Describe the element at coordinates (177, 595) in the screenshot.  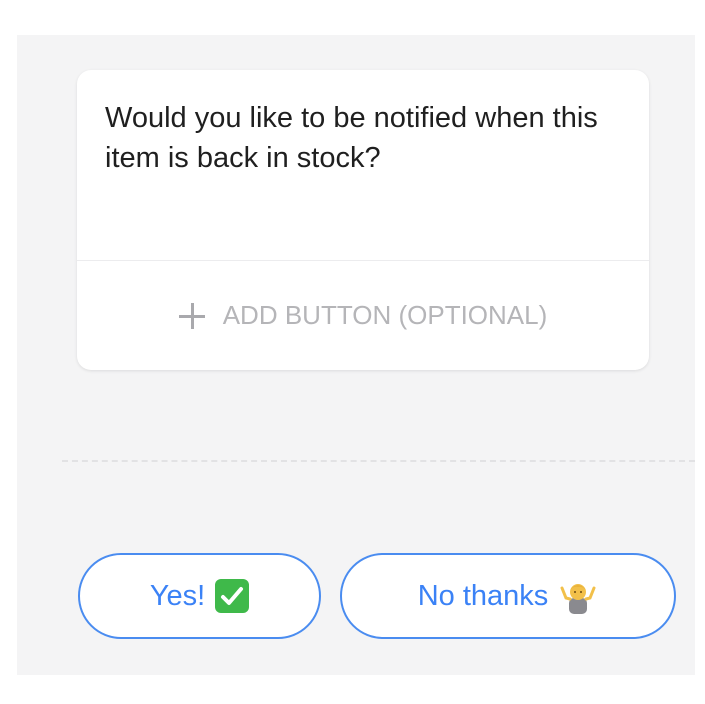
I see `yes-reply-label: Yes!` at that location.